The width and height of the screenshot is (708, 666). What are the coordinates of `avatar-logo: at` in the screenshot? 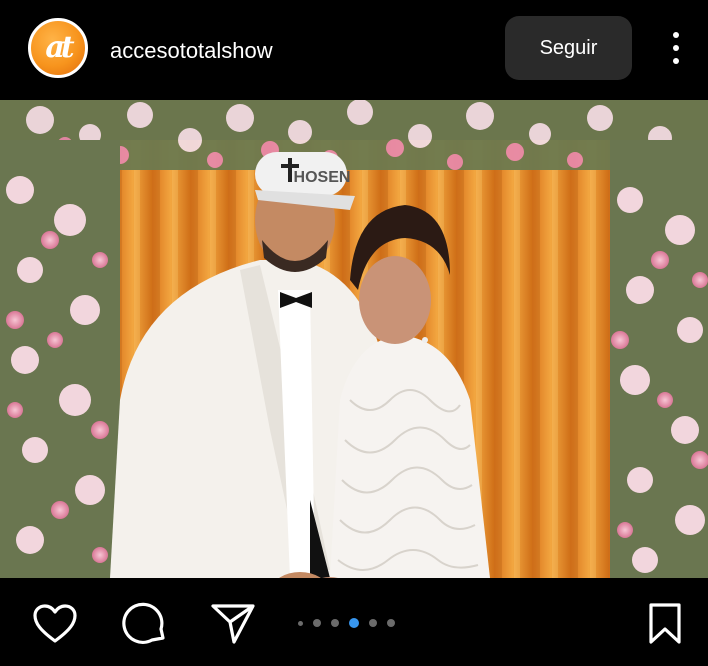 It's located at (59, 47).